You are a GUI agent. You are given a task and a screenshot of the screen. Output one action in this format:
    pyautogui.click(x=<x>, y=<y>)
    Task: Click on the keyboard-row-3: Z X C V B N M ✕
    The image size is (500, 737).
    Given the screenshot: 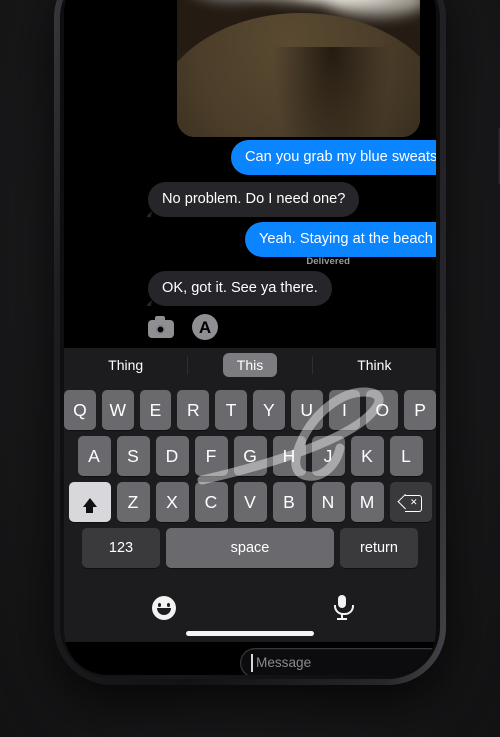 What is the action you would take?
    pyautogui.click(x=250, y=502)
    